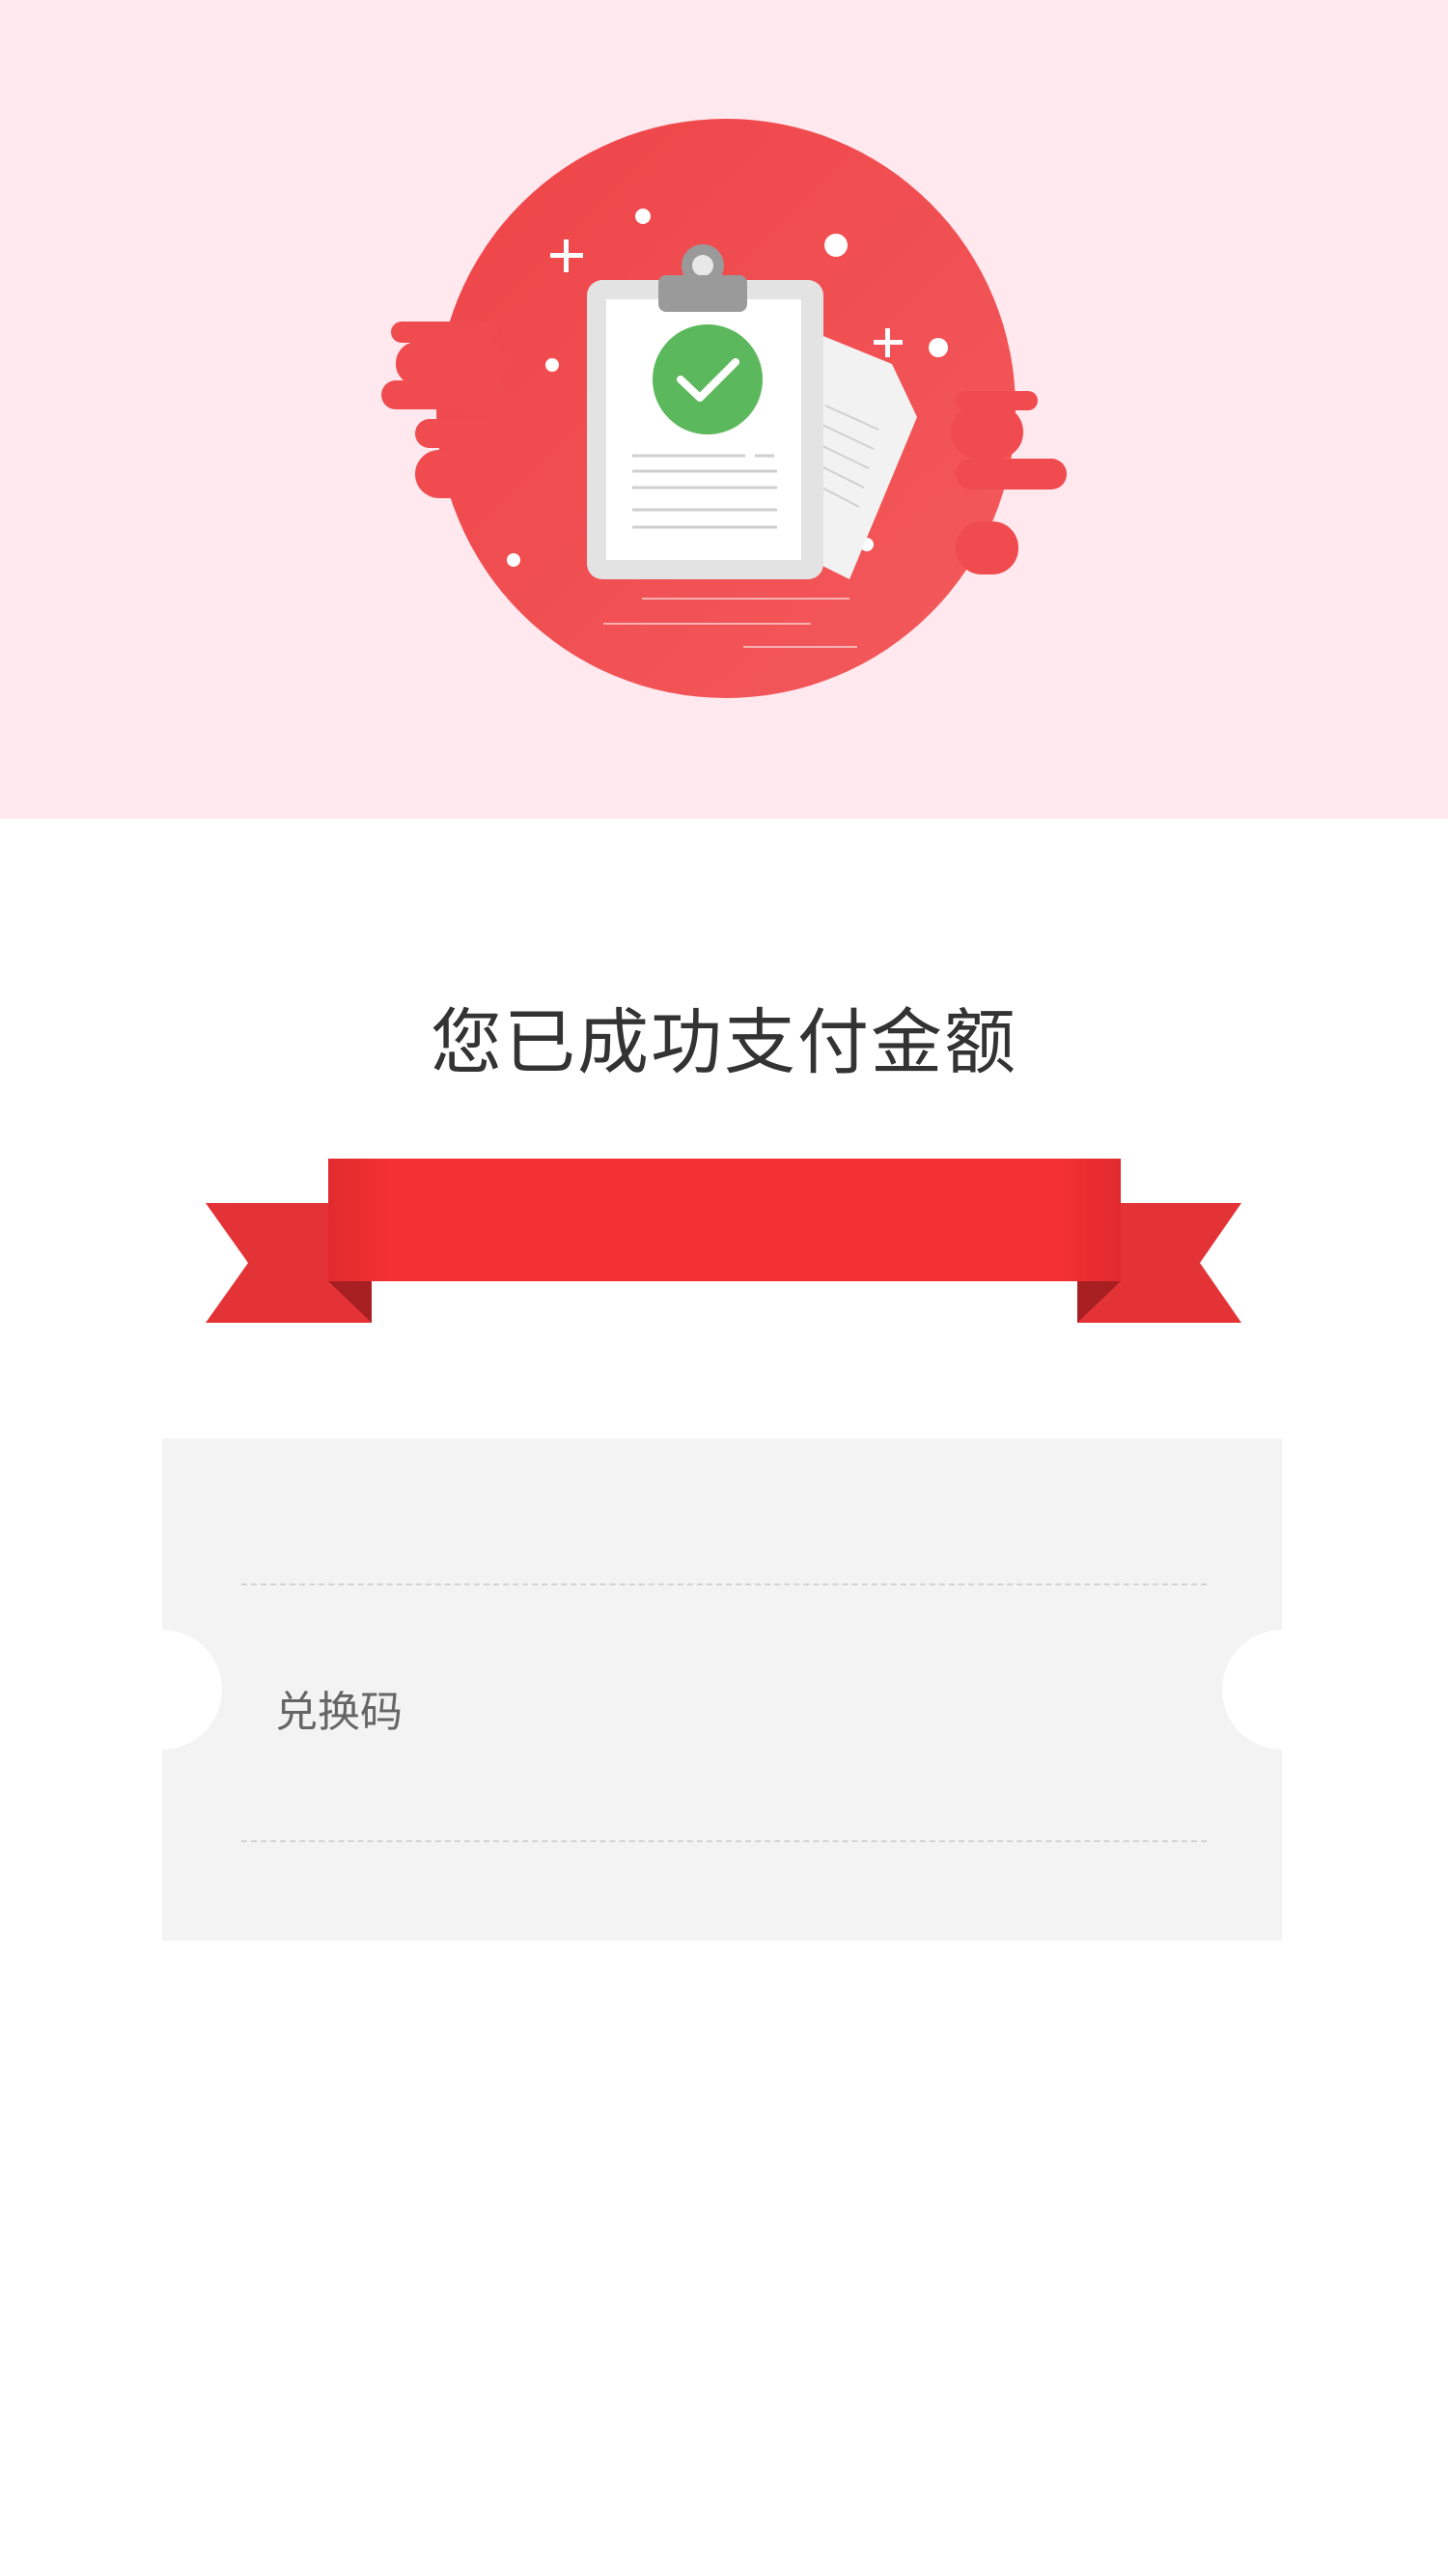 This screenshot has width=1448, height=2576. What do you see at coordinates (724, 1584) in the screenshot?
I see `ticket-divider-top` at bounding box center [724, 1584].